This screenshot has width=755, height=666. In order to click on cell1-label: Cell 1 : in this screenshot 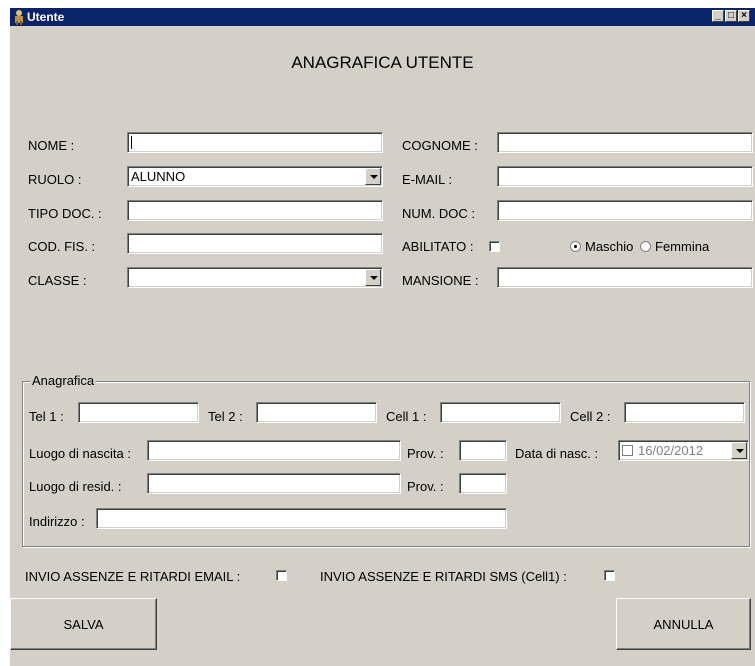, I will do `click(406, 416)`.